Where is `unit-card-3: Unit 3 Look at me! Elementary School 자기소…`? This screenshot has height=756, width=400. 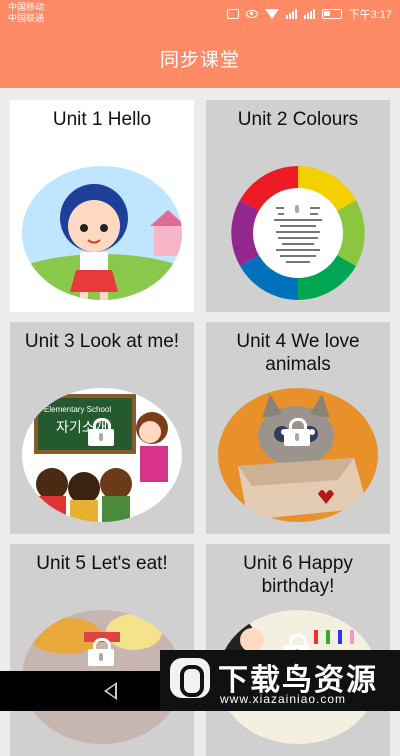 unit-card-3: Unit 3 Look at me! Elementary School 자기소… is located at coordinates (102, 428).